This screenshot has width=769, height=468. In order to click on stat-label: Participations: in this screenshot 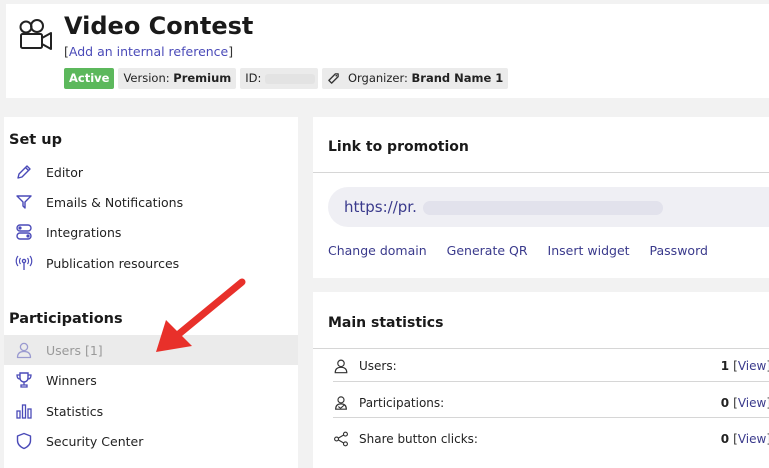, I will do `click(402, 403)`.